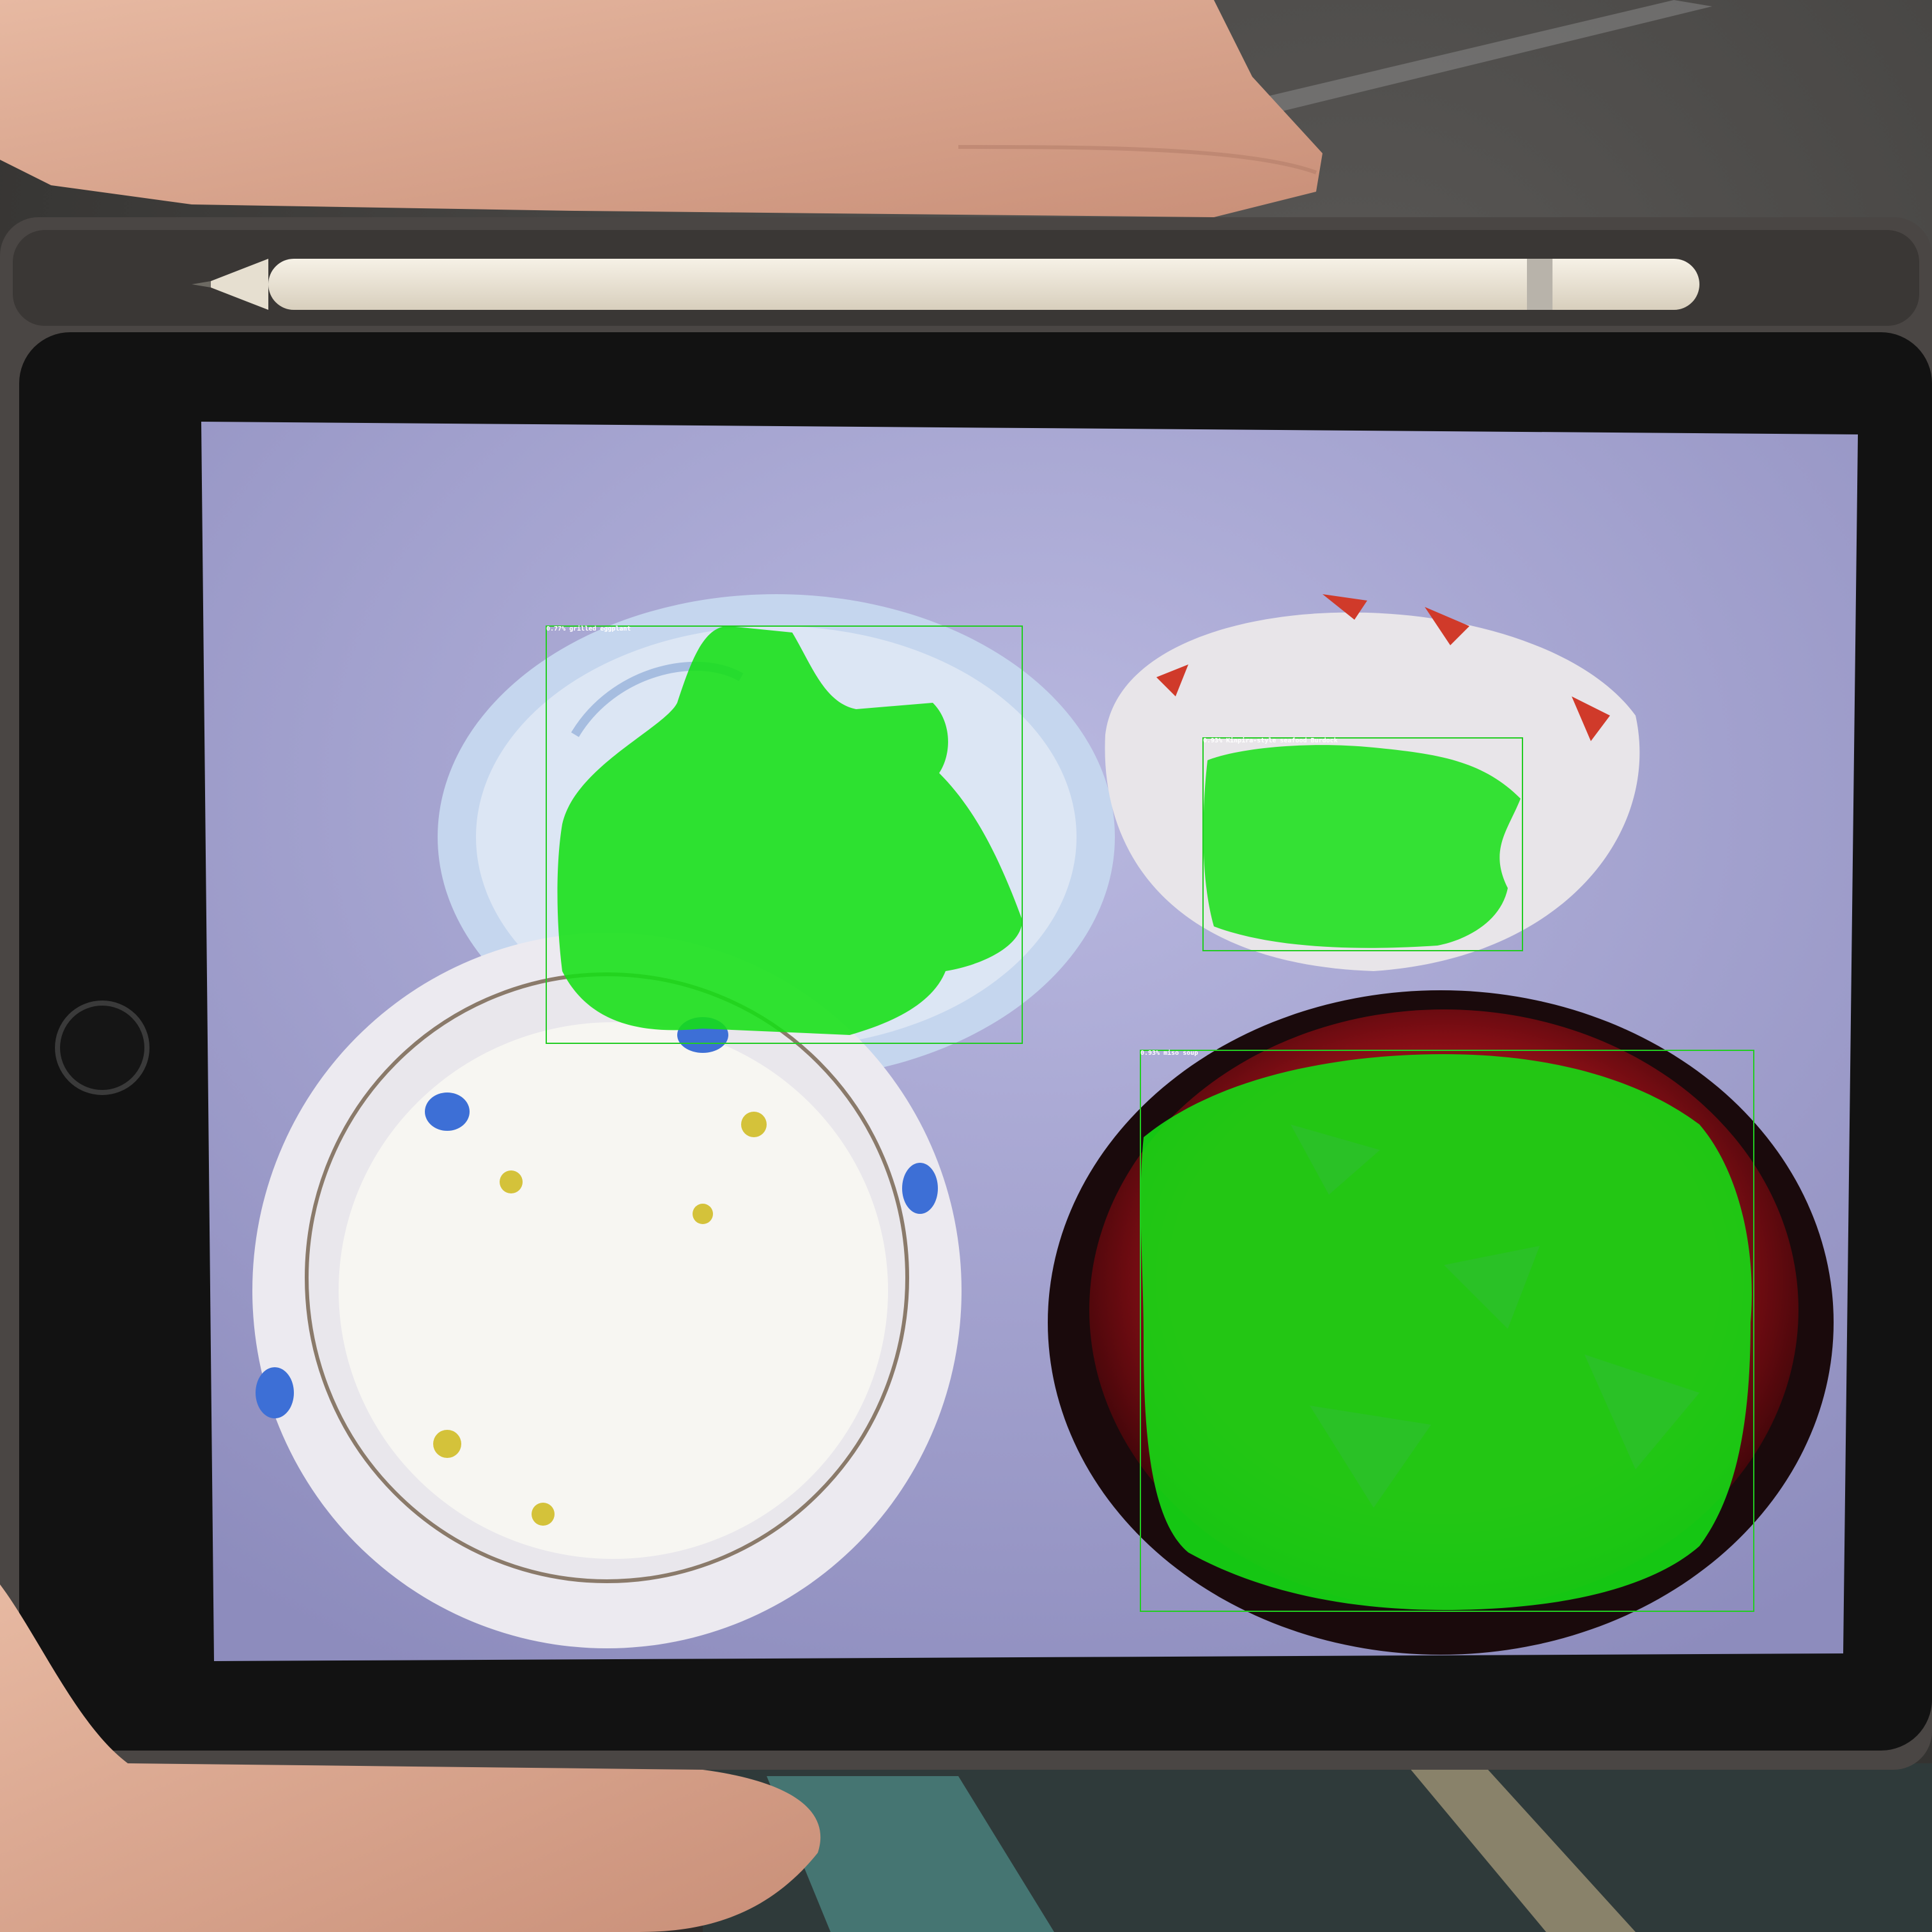 Image resolution: width=1932 pixels, height=1932 pixels. Describe the element at coordinates (1446, 1332) in the screenshot. I see `mask-miso-soup` at that location.